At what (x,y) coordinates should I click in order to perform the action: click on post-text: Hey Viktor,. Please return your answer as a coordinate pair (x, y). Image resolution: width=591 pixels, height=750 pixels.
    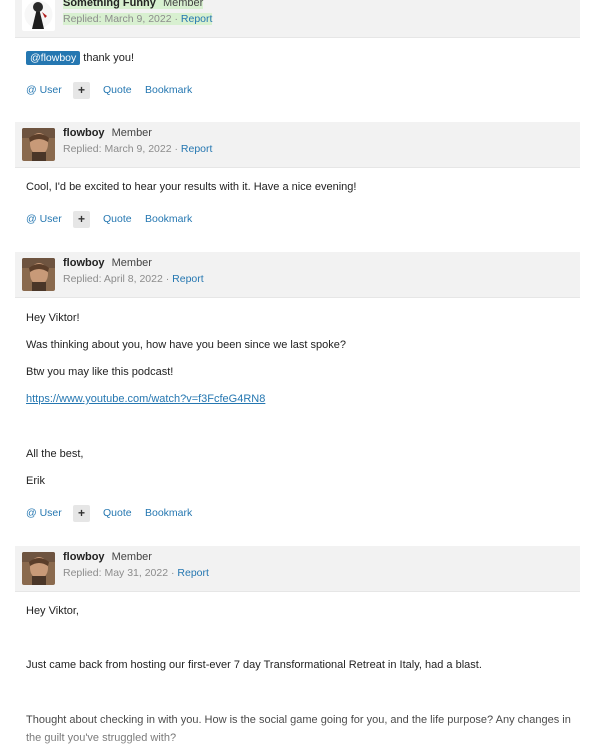
    Looking at the image, I should click on (52, 611).